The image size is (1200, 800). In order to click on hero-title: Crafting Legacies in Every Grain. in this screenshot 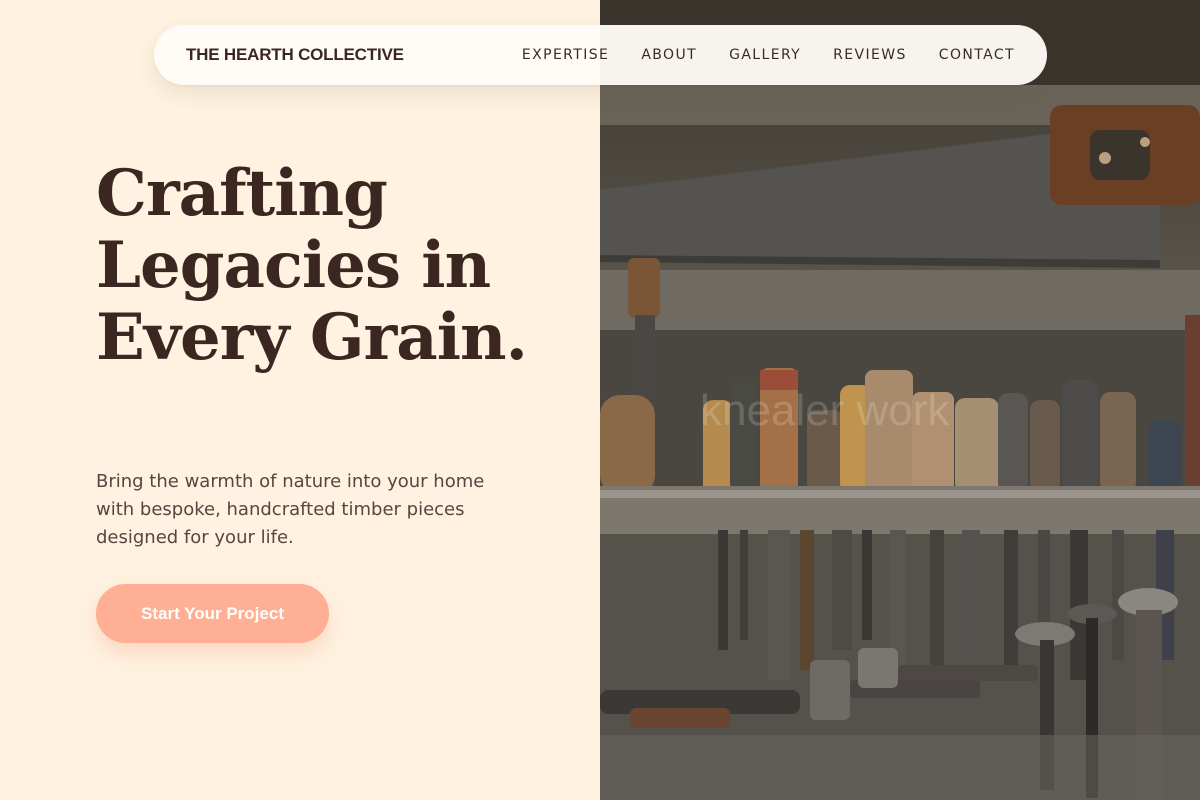, I will do `click(312, 265)`.